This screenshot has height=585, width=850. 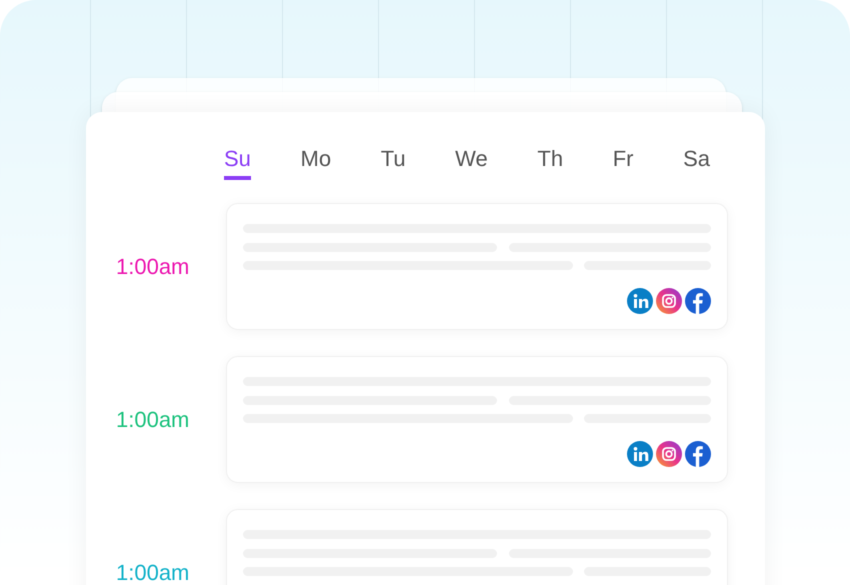 What do you see at coordinates (696, 162) in the screenshot?
I see `day-tab: Sa` at bounding box center [696, 162].